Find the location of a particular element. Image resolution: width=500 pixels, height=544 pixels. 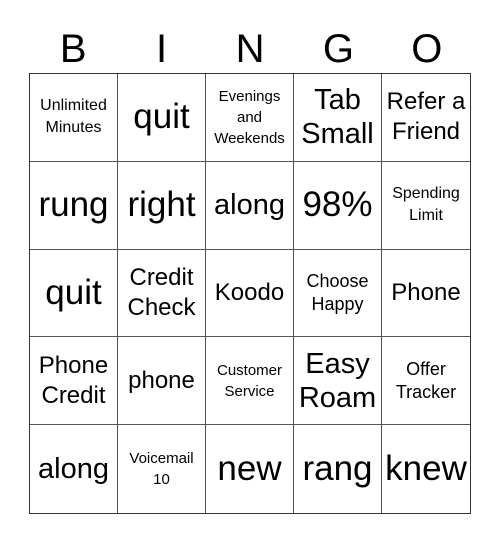

cell-text: Evenings and Weekends is located at coordinates (249, 117).